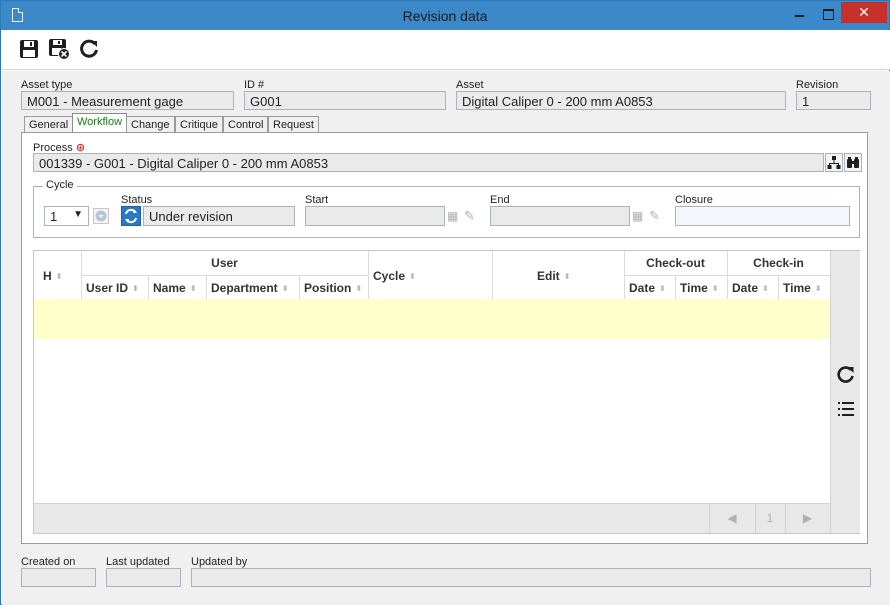 This screenshot has height=605, width=890. What do you see at coordinates (66, 216) in the screenshot?
I see `cycle-select: 1 ▼` at bounding box center [66, 216].